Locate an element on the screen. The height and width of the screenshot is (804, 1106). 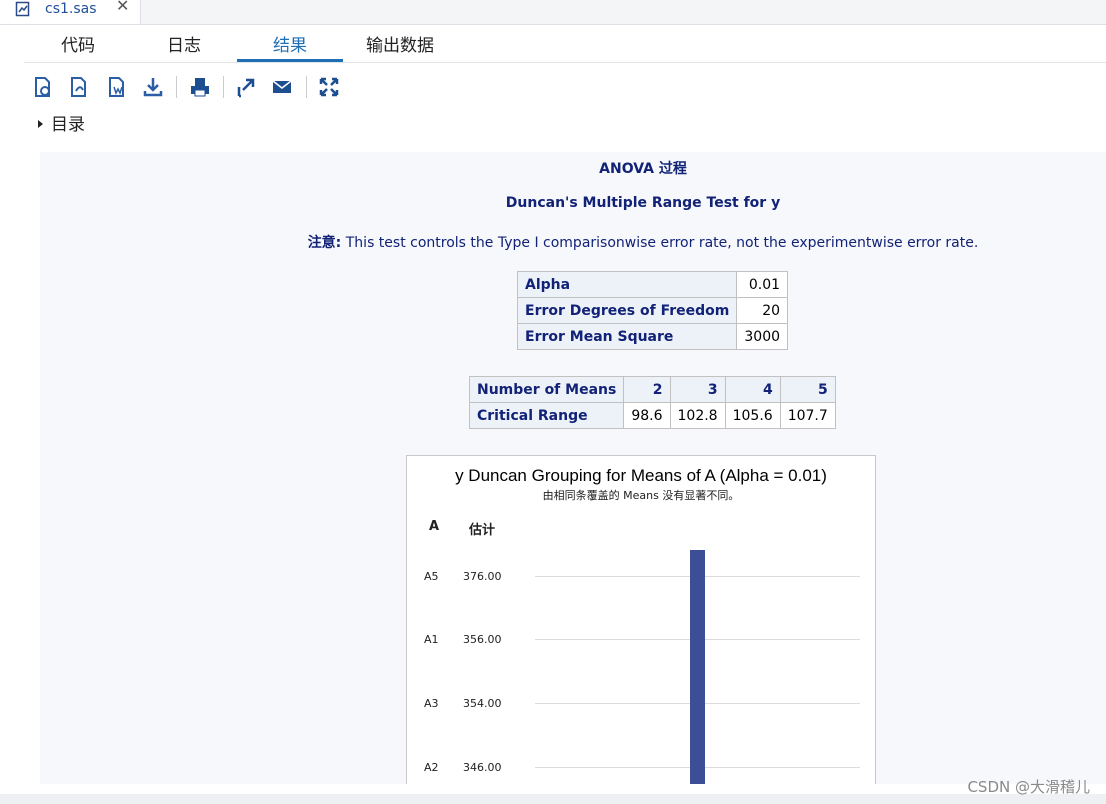
grouping-bar is located at coordinates (697, 667).